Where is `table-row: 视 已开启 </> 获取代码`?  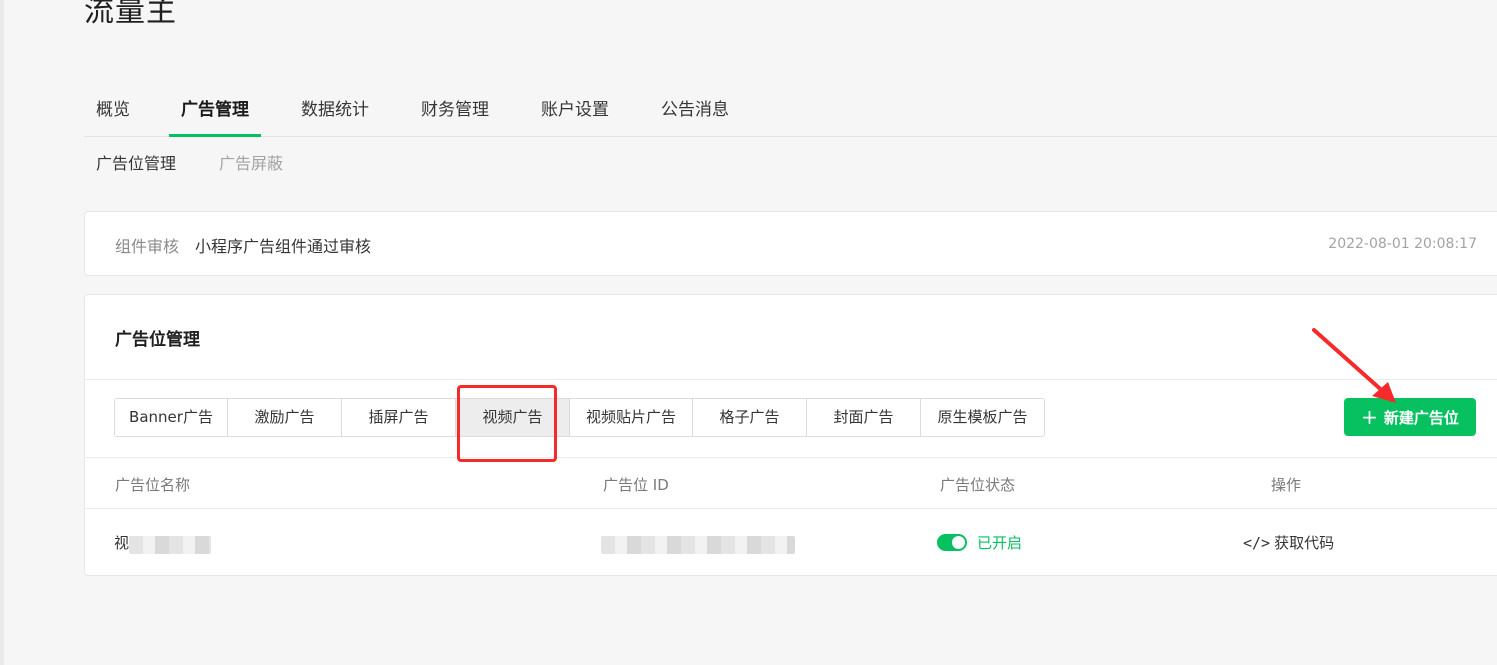
table-row: 视 已开启 </> 获取代码 is located at coordinates (791, 541).